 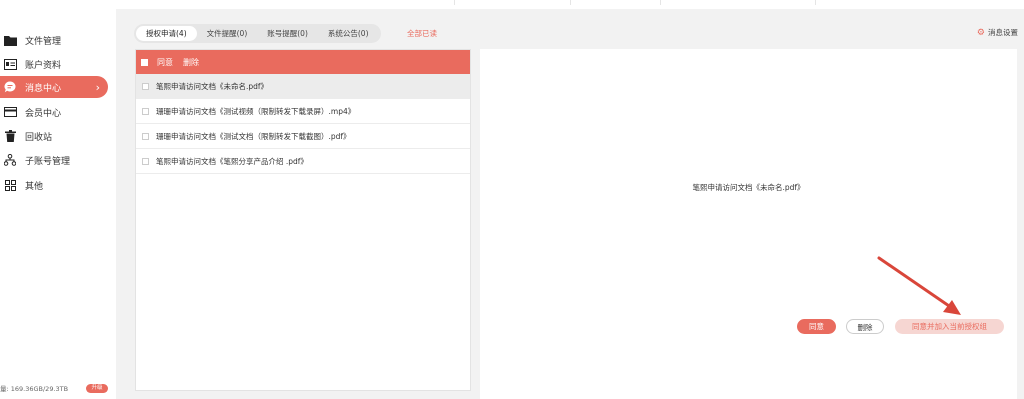 I want to click on sidebar-item-label: 文件管理, so click(x=43, y=41).